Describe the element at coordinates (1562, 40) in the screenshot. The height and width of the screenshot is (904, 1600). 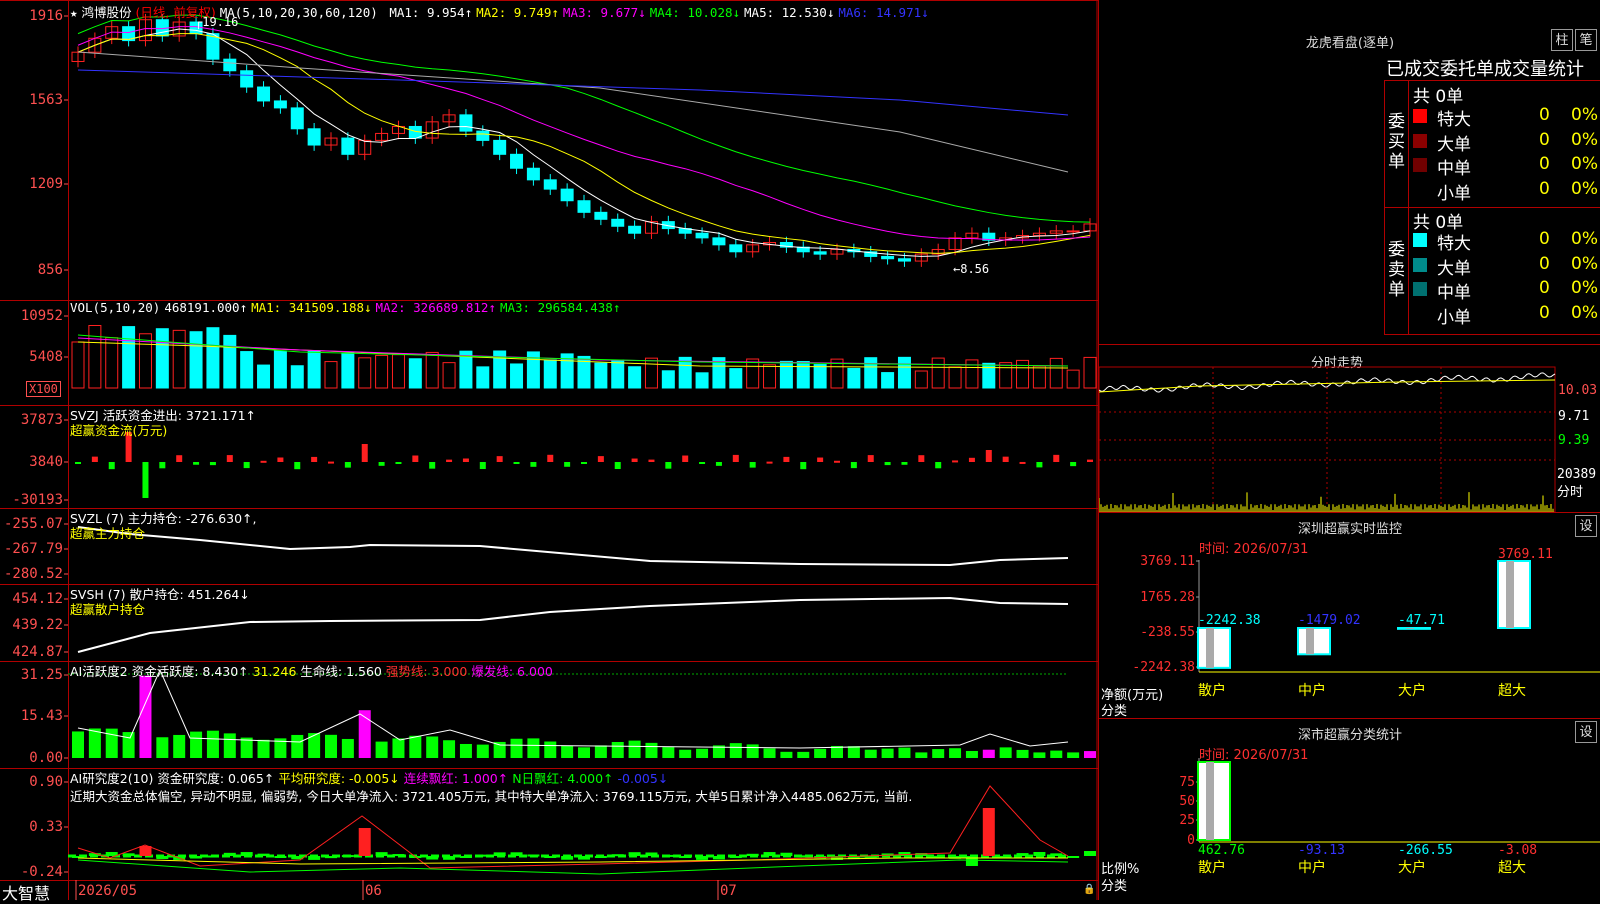
I see `bar-mode-button: 柱` at that location.